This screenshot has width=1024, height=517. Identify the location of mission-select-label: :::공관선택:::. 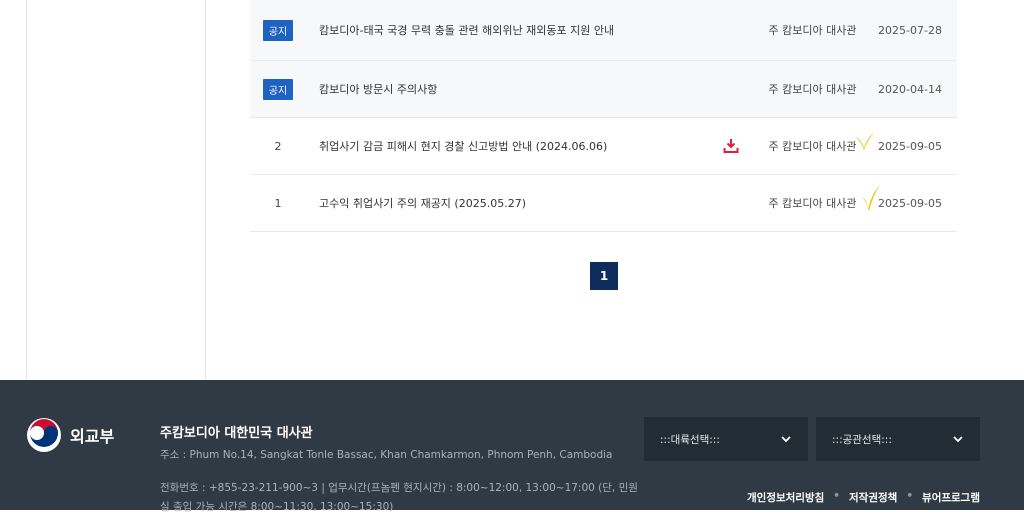
(862, 439).